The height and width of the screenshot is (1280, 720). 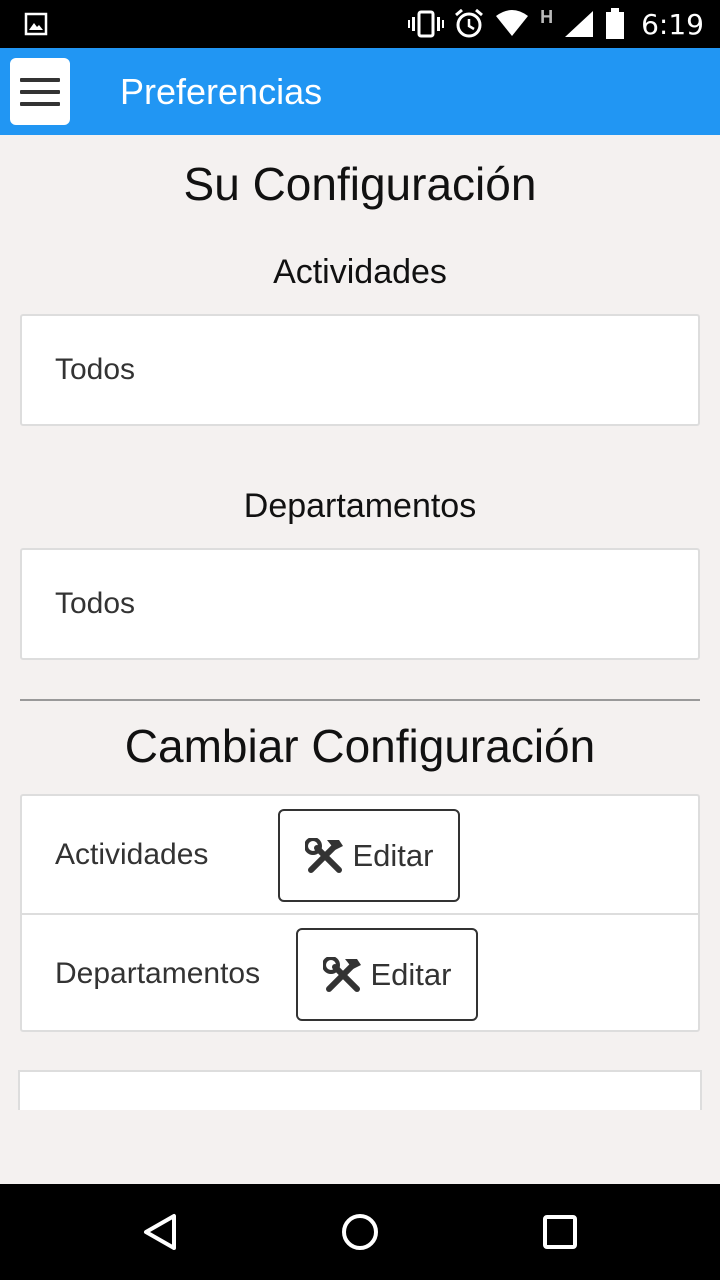 What do you see at coordinates (221, 91) in the screenshot?
I see `page-title: Preferencias` at bounding box center [221, 91].